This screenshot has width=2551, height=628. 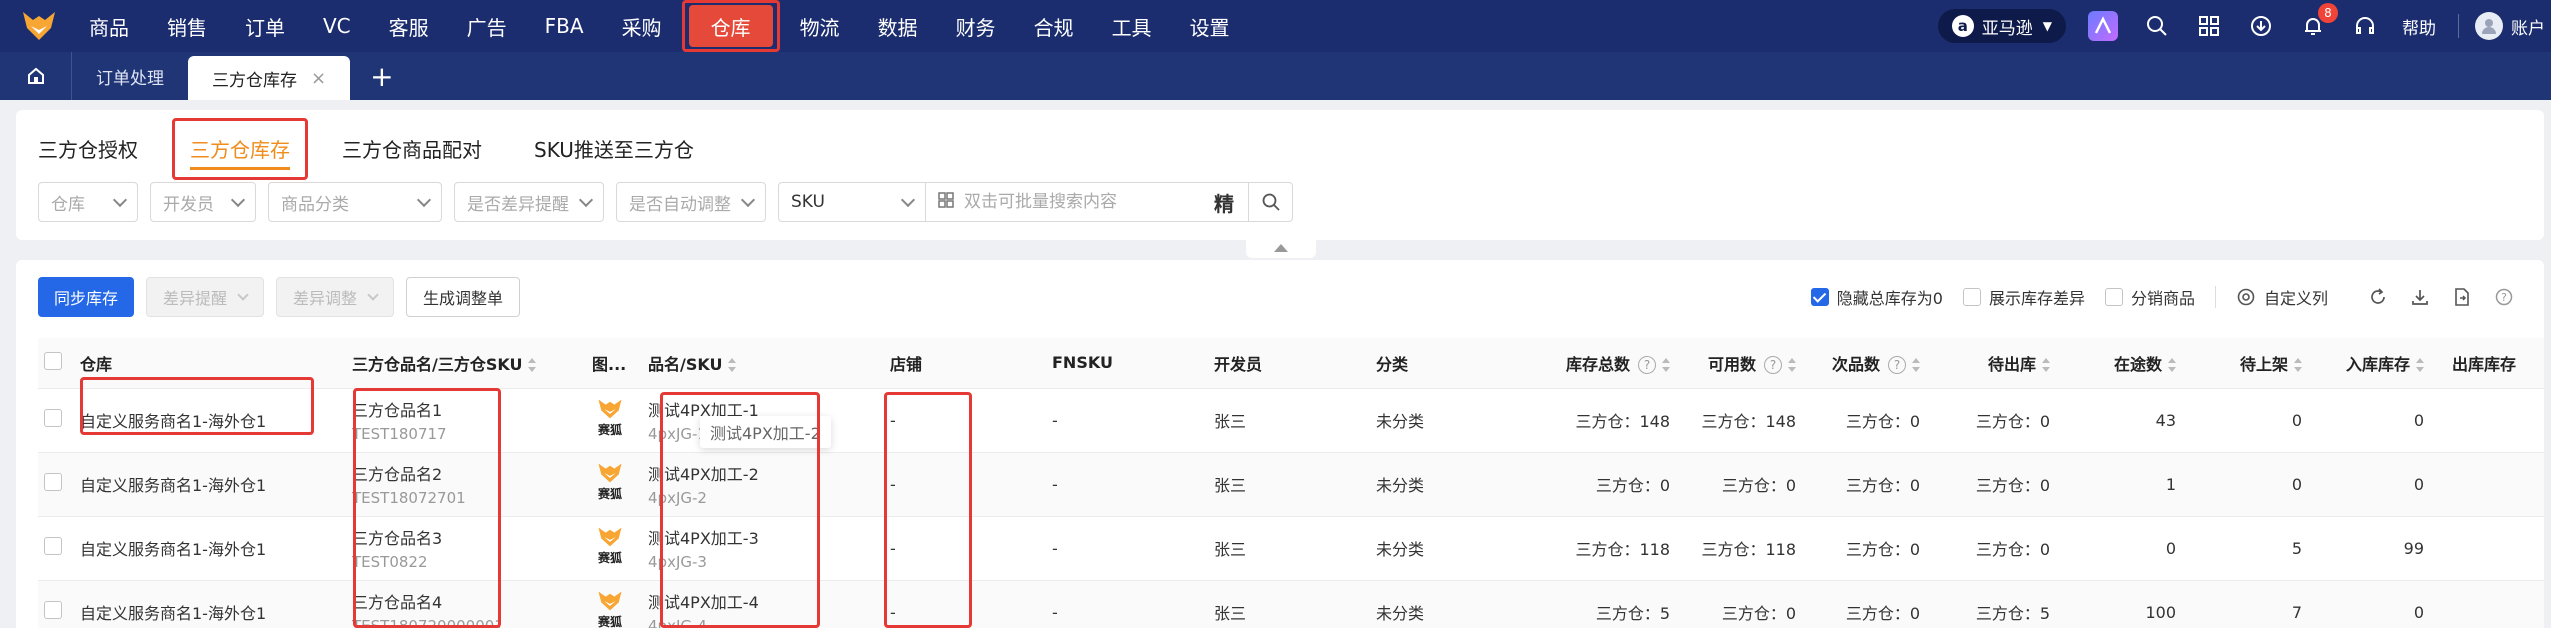 I want to click on nav-item-compliance: 合规, so click(x=1054, y=26).